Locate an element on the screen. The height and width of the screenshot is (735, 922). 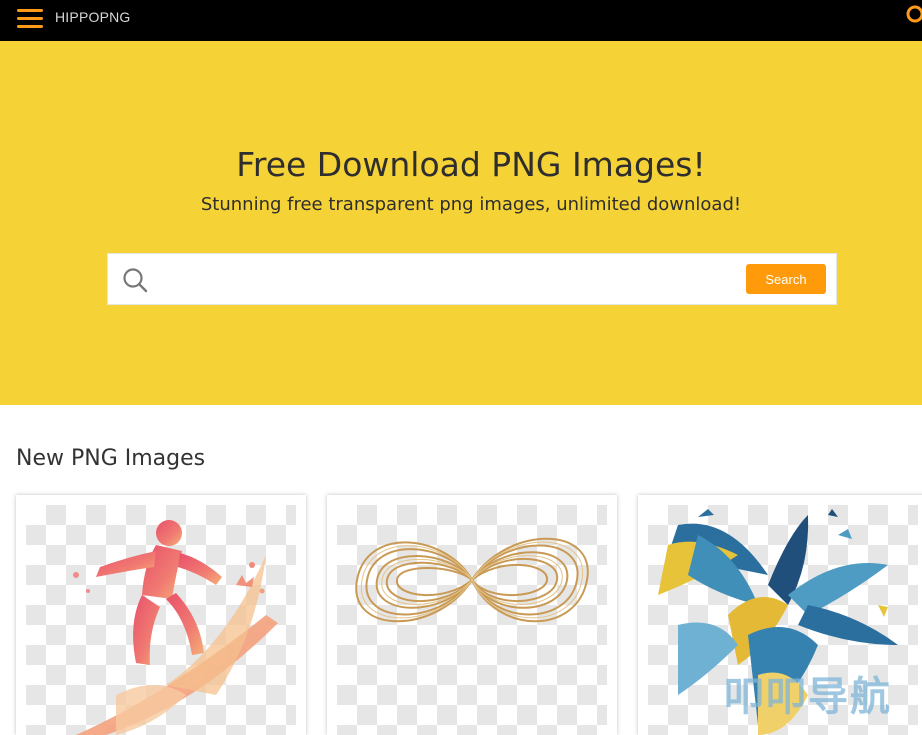
image-card-surfer is located at coordinates (161, 615).